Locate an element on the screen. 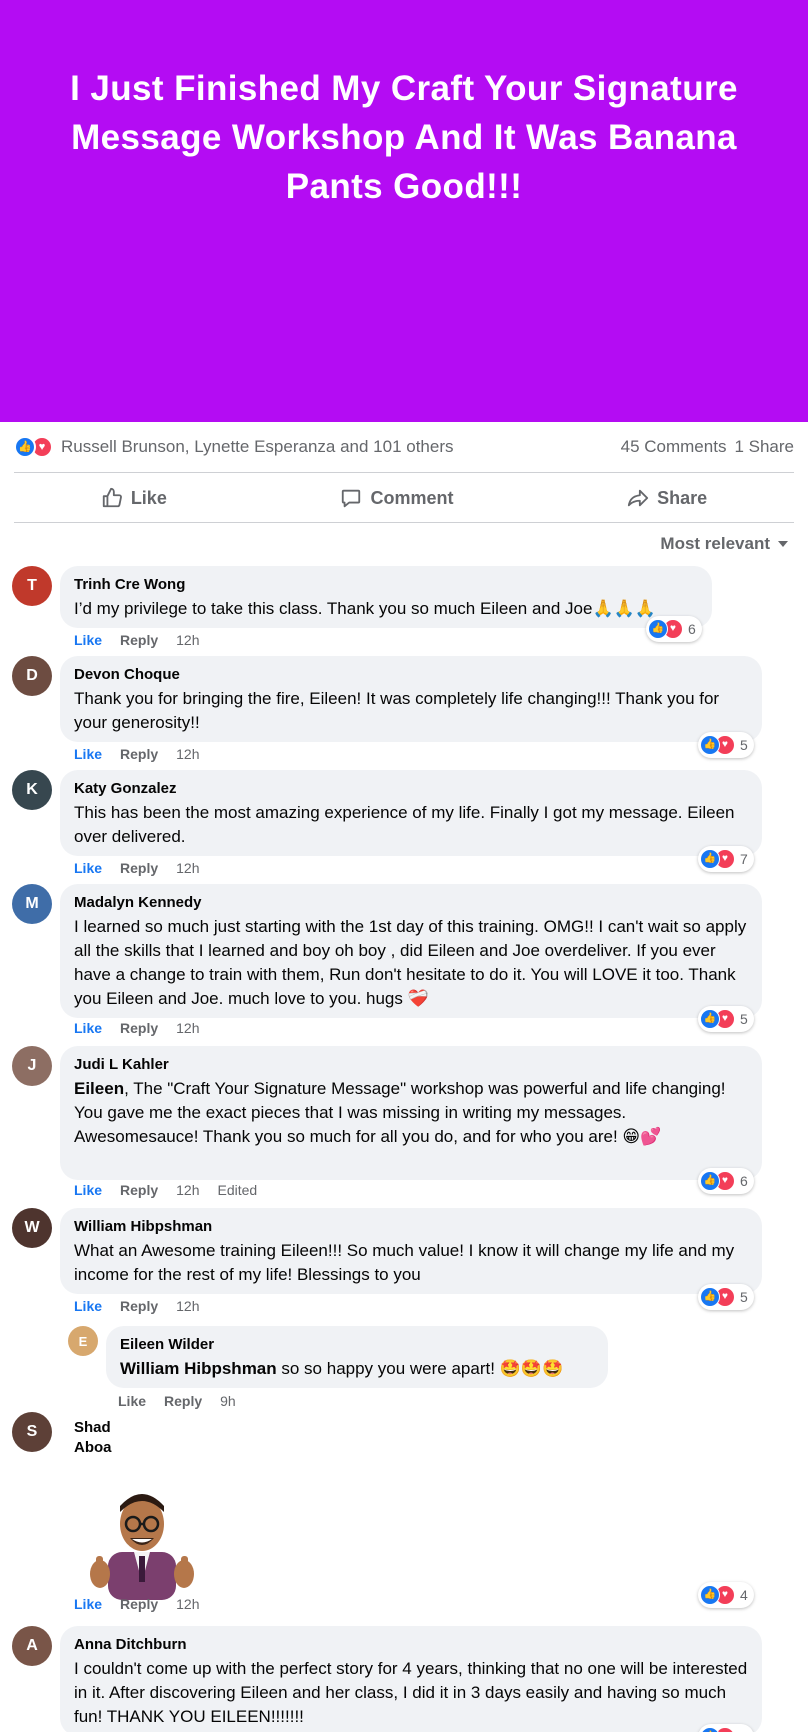 This screenshot has height=1732, width=808. share-arrow-icon is located at coordinates (638, 498).